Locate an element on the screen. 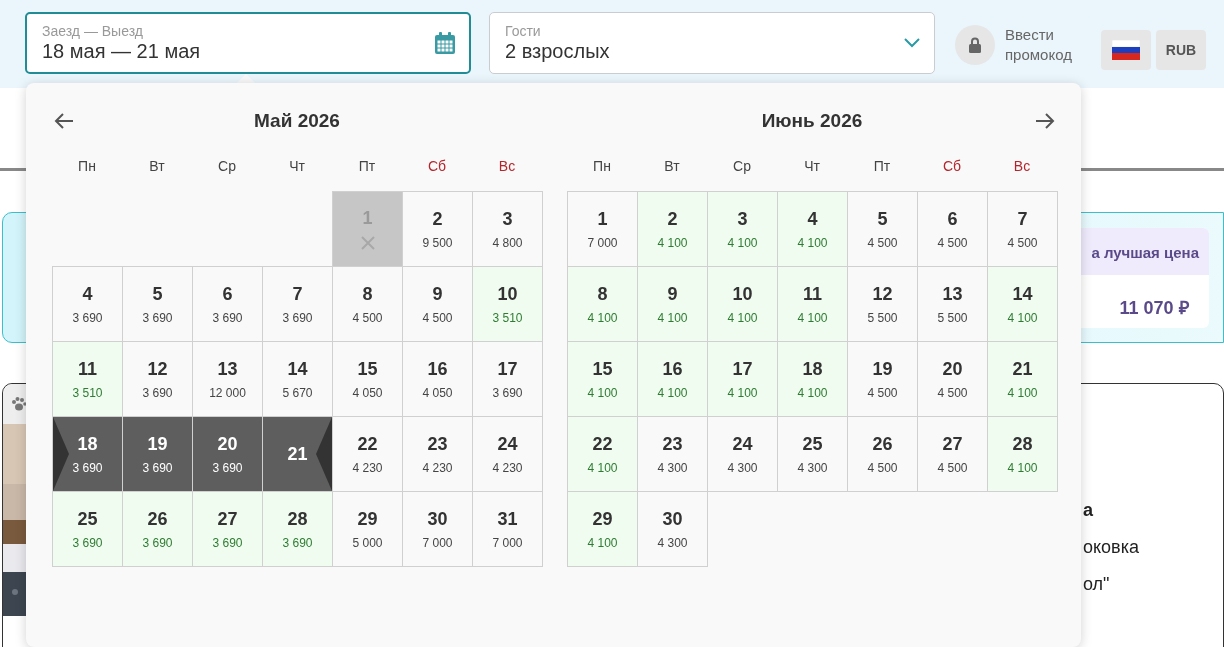  calendar-day: 28 4 100 is located at coordinates (1022, 454).